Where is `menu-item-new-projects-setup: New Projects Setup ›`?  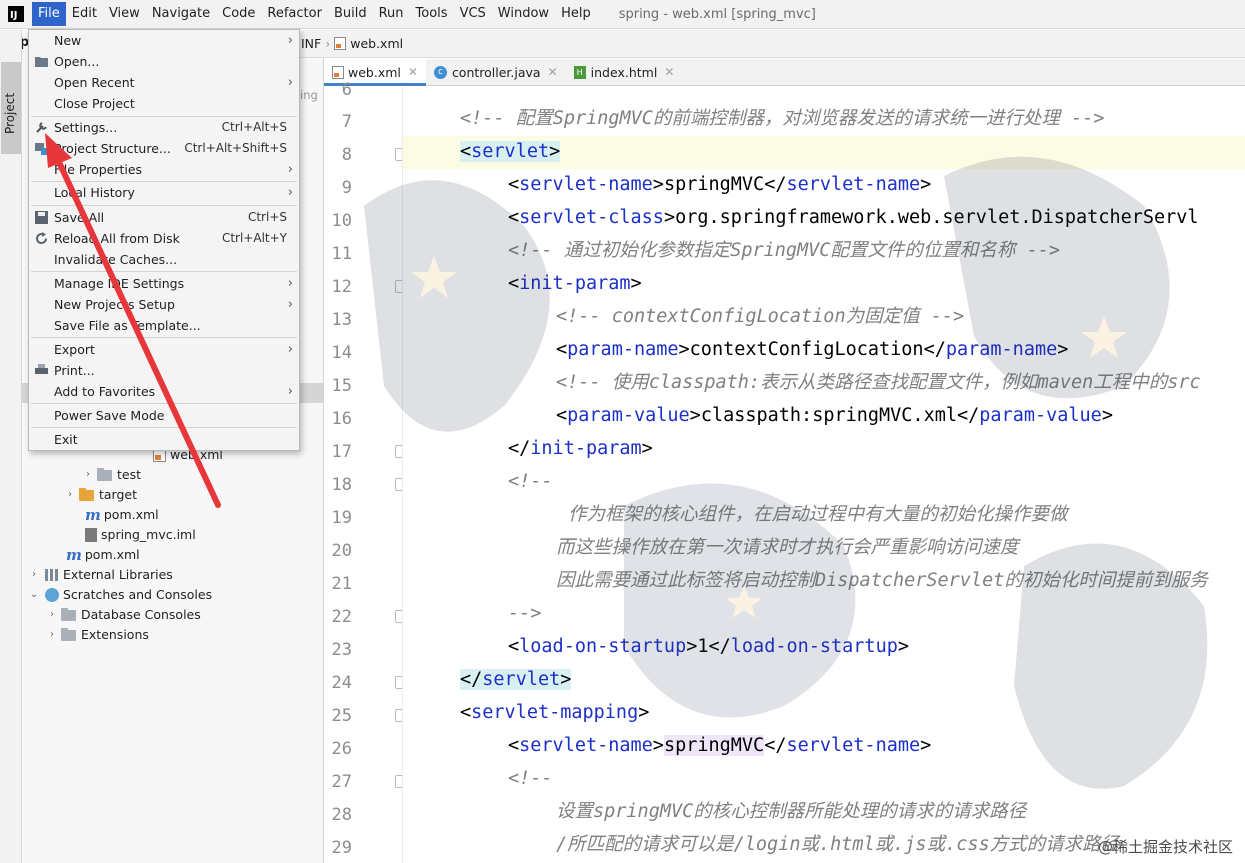 menu-item-new-projects-setup: New Projects Setup › is located at coordinates (164, 304).